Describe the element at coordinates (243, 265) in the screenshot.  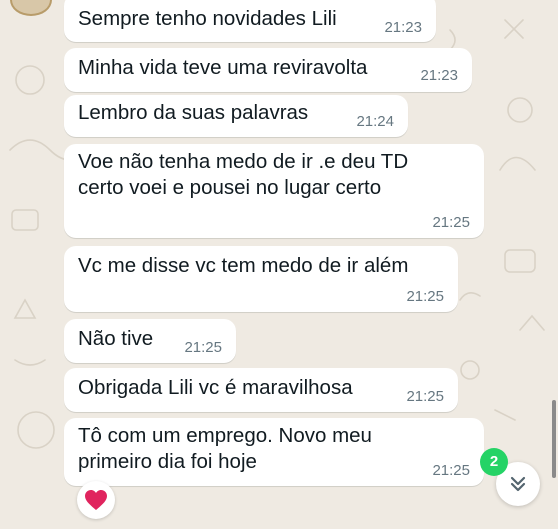
I see `message-text: Vc me disse vc tem medo de ir além` at that location.